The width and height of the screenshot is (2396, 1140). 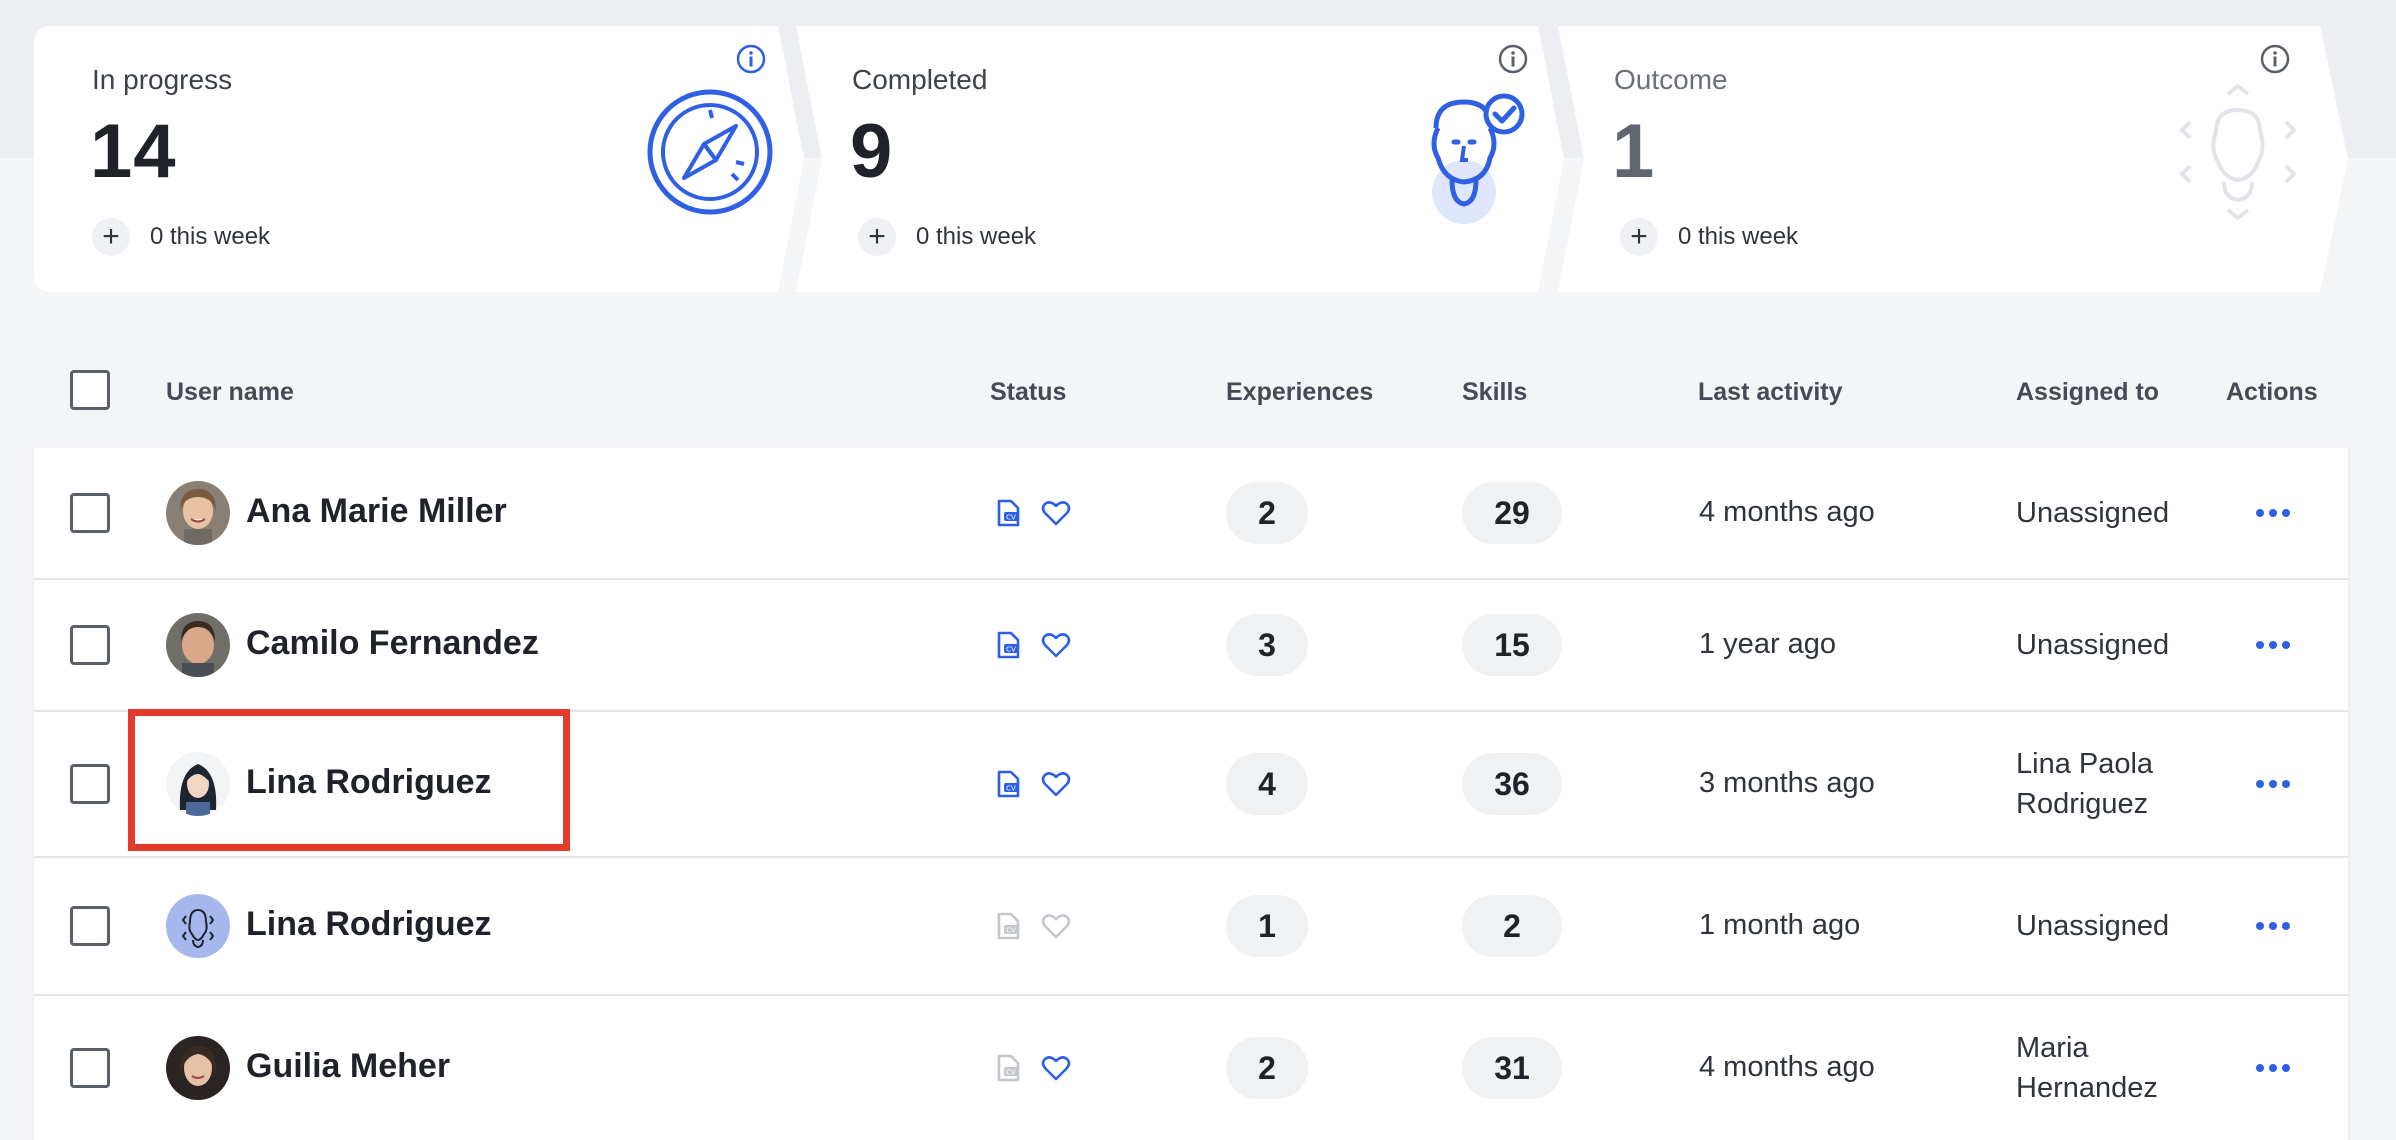 I want to click on user-name-link: Lina Rodriguez, so click(x=369, y=924).